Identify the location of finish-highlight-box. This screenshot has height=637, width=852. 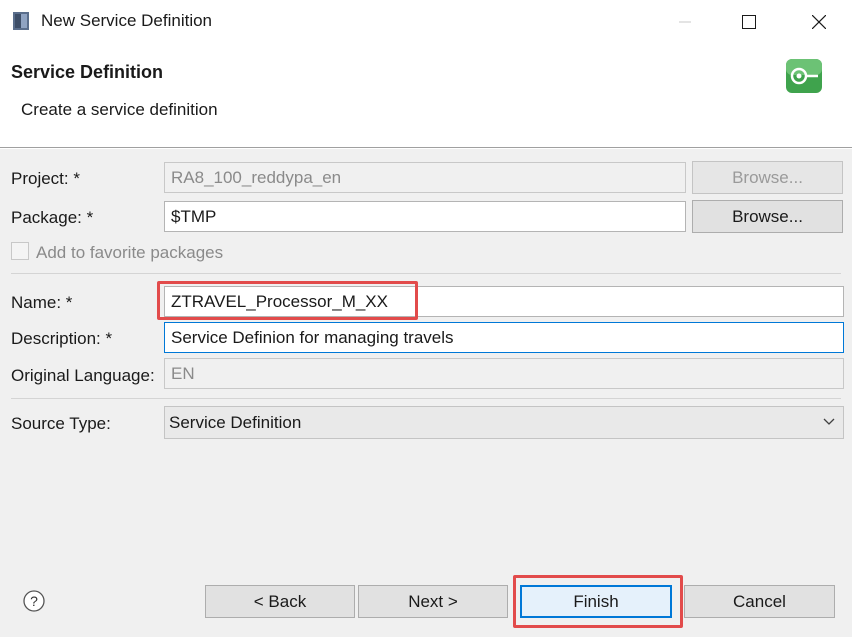
(598, 601).